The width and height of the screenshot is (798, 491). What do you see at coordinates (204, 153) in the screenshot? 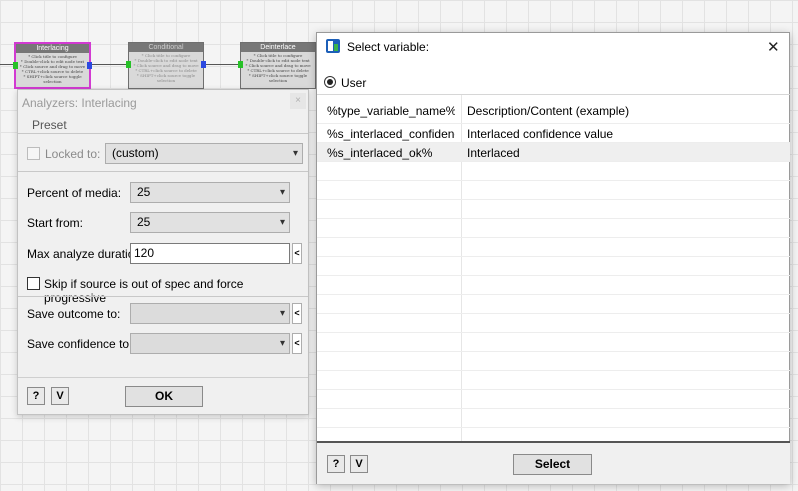
I see `locked-to-select: (custom) ▾` at bounding box center [204, 153].